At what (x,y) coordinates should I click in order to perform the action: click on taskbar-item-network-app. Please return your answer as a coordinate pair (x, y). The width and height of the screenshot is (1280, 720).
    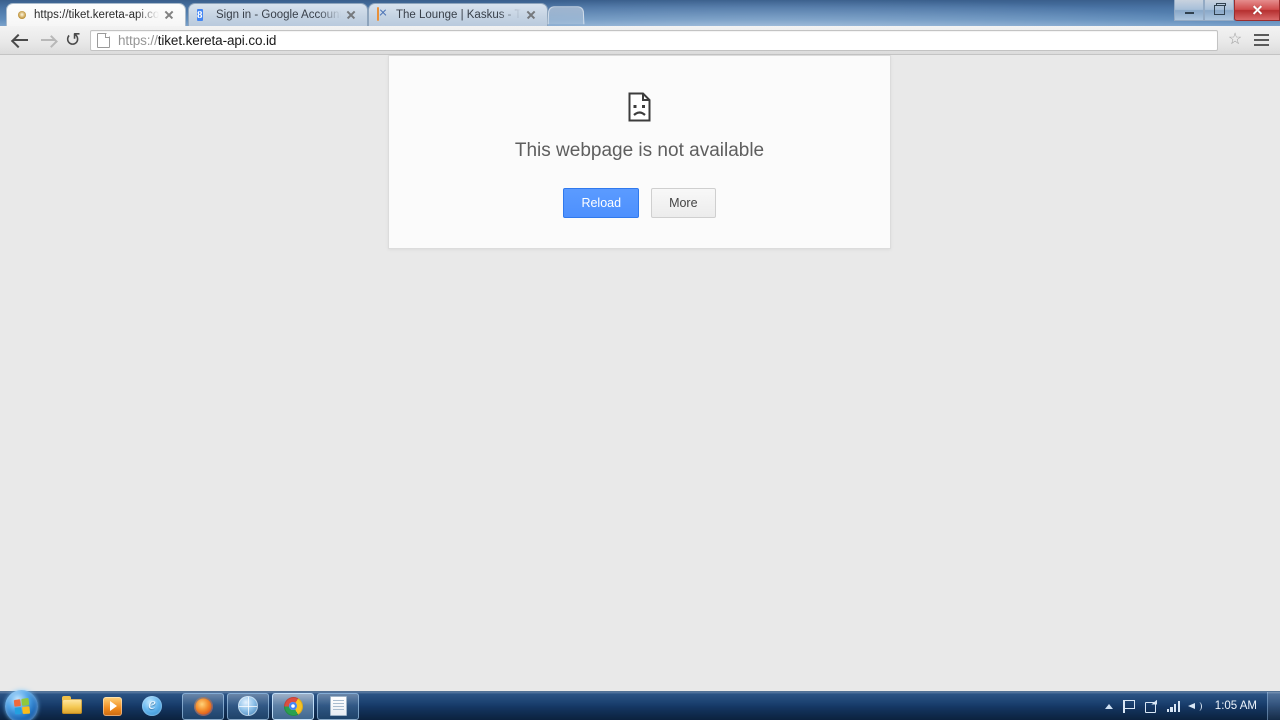
    Looking at the image, I should click on (248, 706).